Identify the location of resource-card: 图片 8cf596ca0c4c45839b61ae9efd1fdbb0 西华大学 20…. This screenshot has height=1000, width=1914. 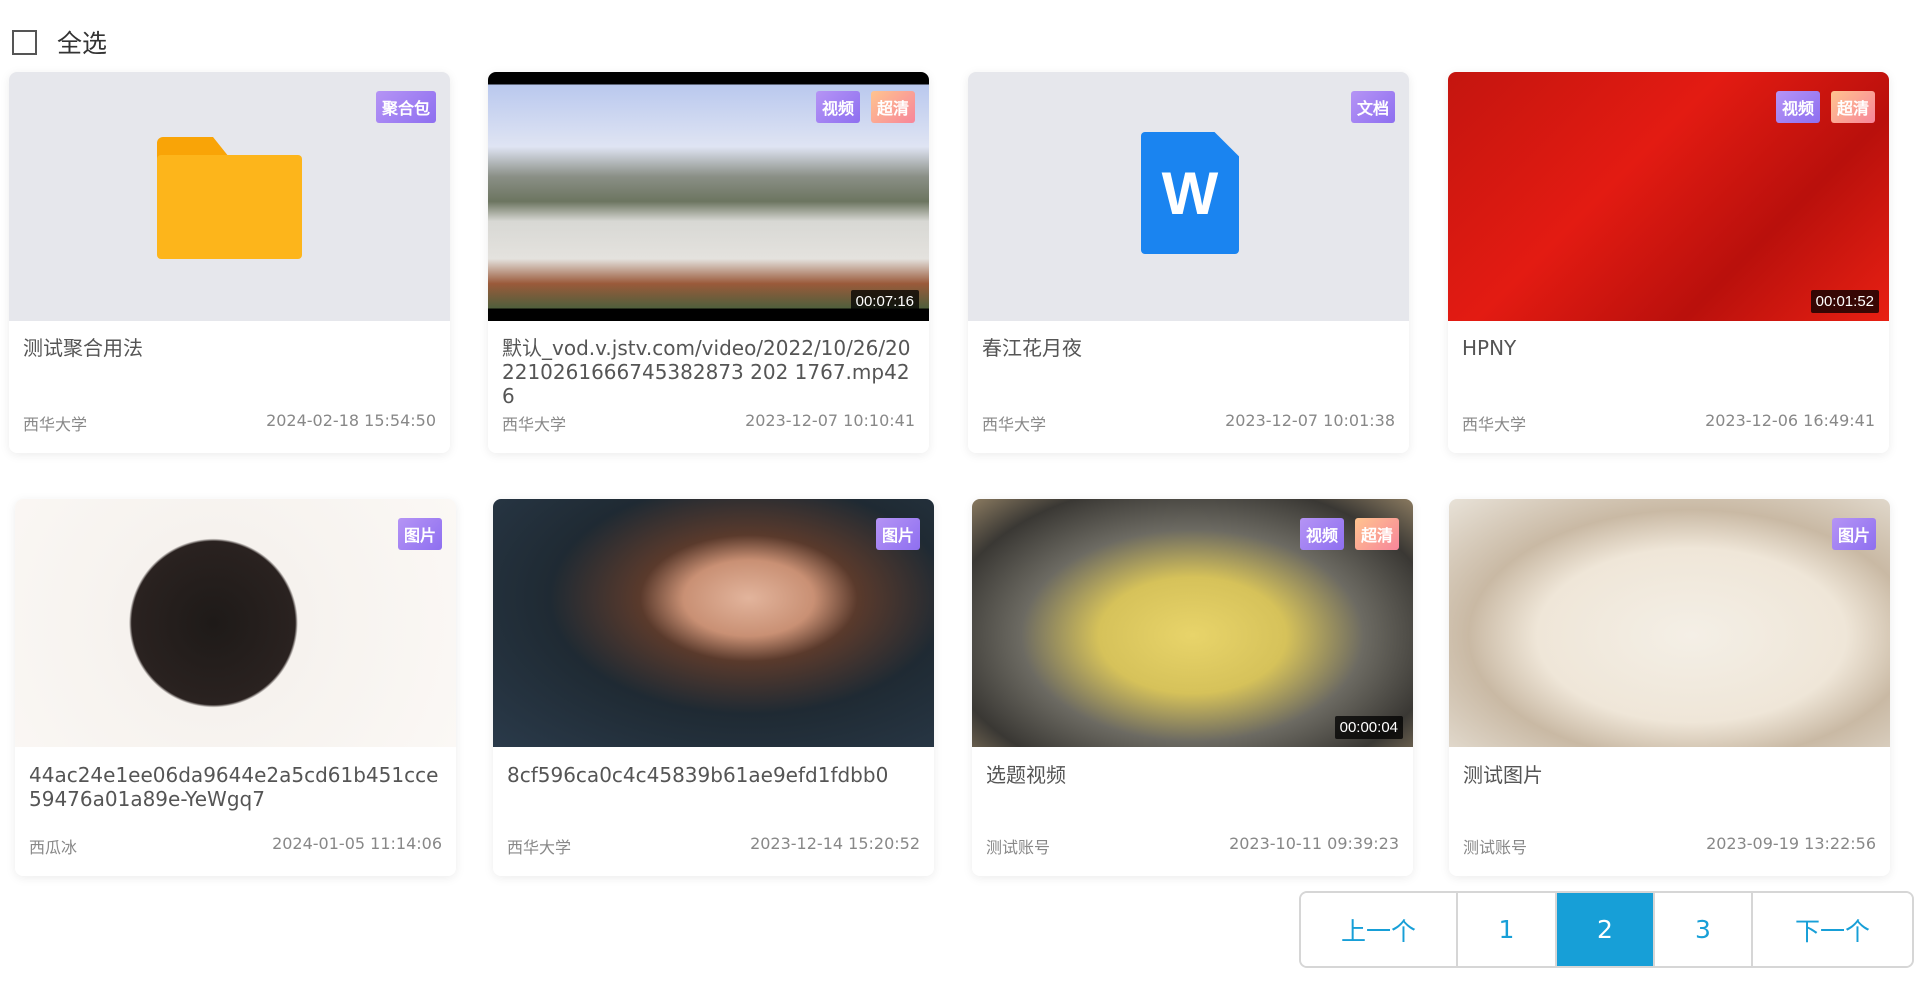
(713, 687).